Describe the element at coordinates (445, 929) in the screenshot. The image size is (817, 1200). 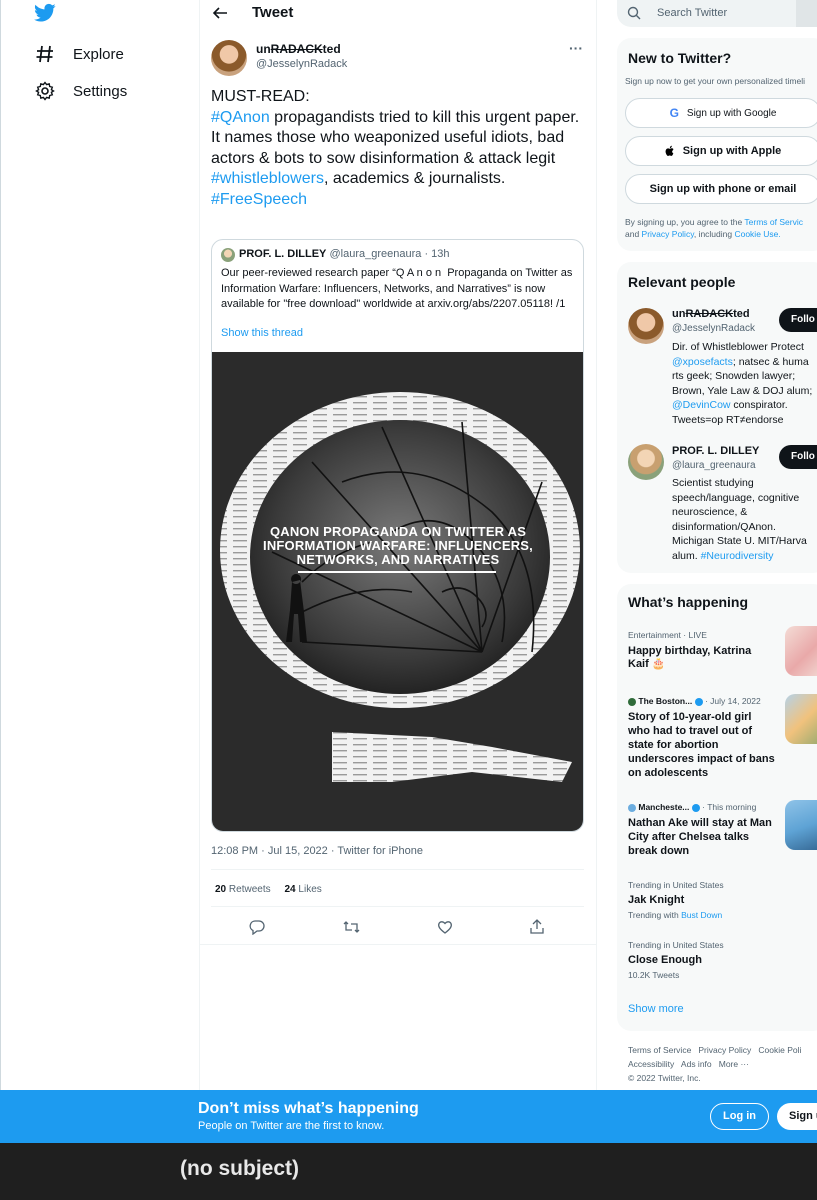
I see `like-icon` at that location.